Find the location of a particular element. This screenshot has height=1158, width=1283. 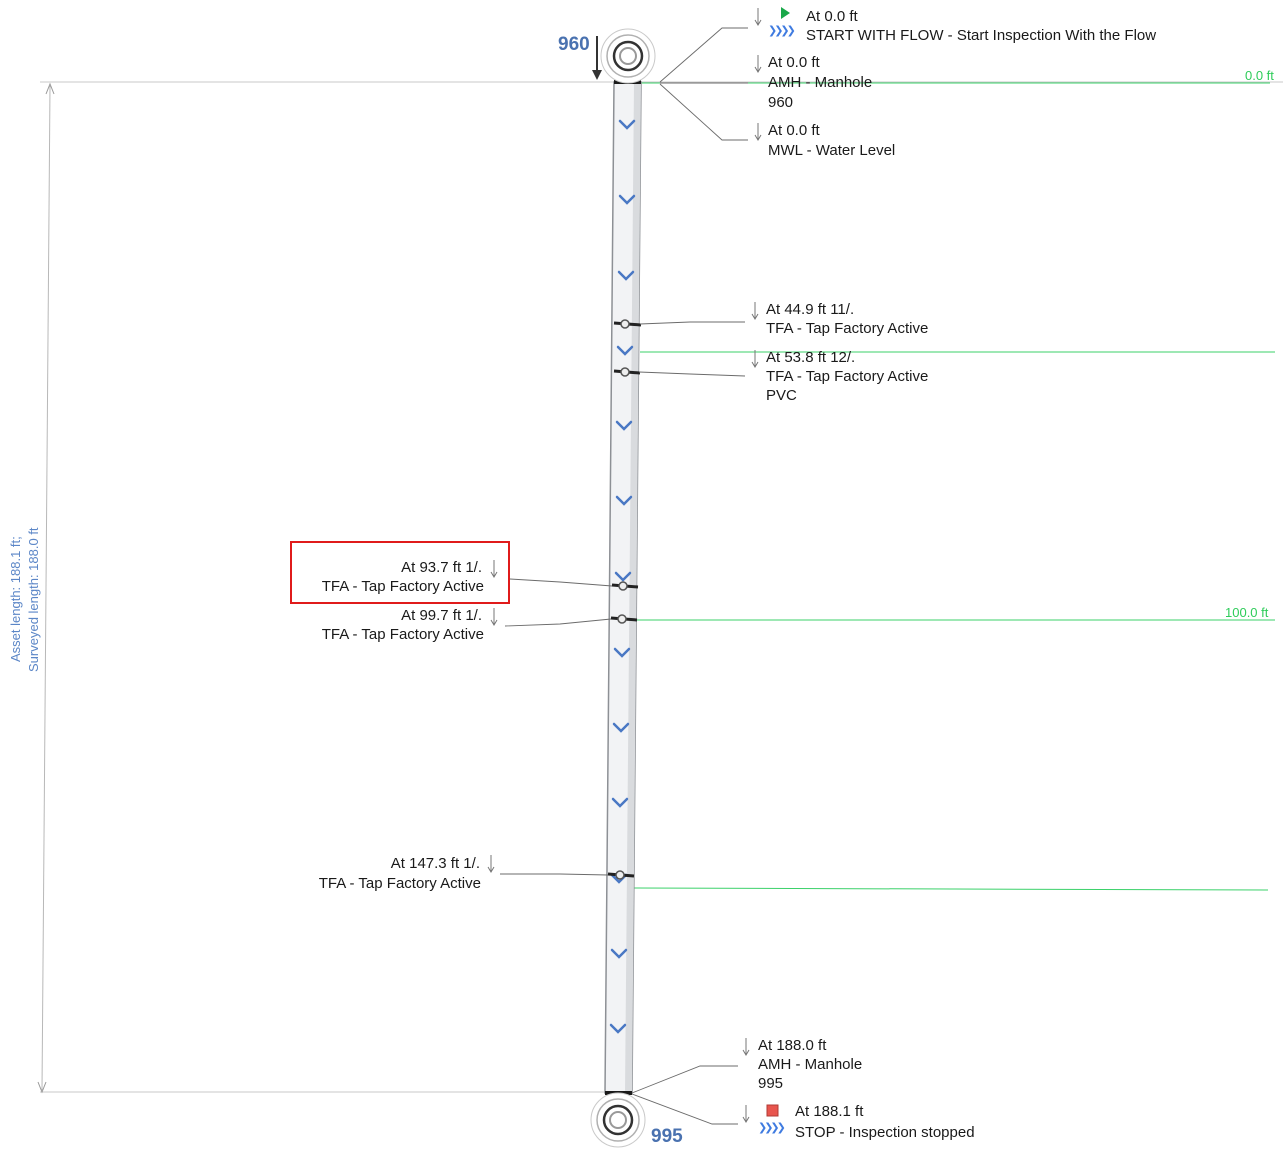

surveyed-length-label: Surveyed length: 188.0 ft is located at coordinates (33, 599).